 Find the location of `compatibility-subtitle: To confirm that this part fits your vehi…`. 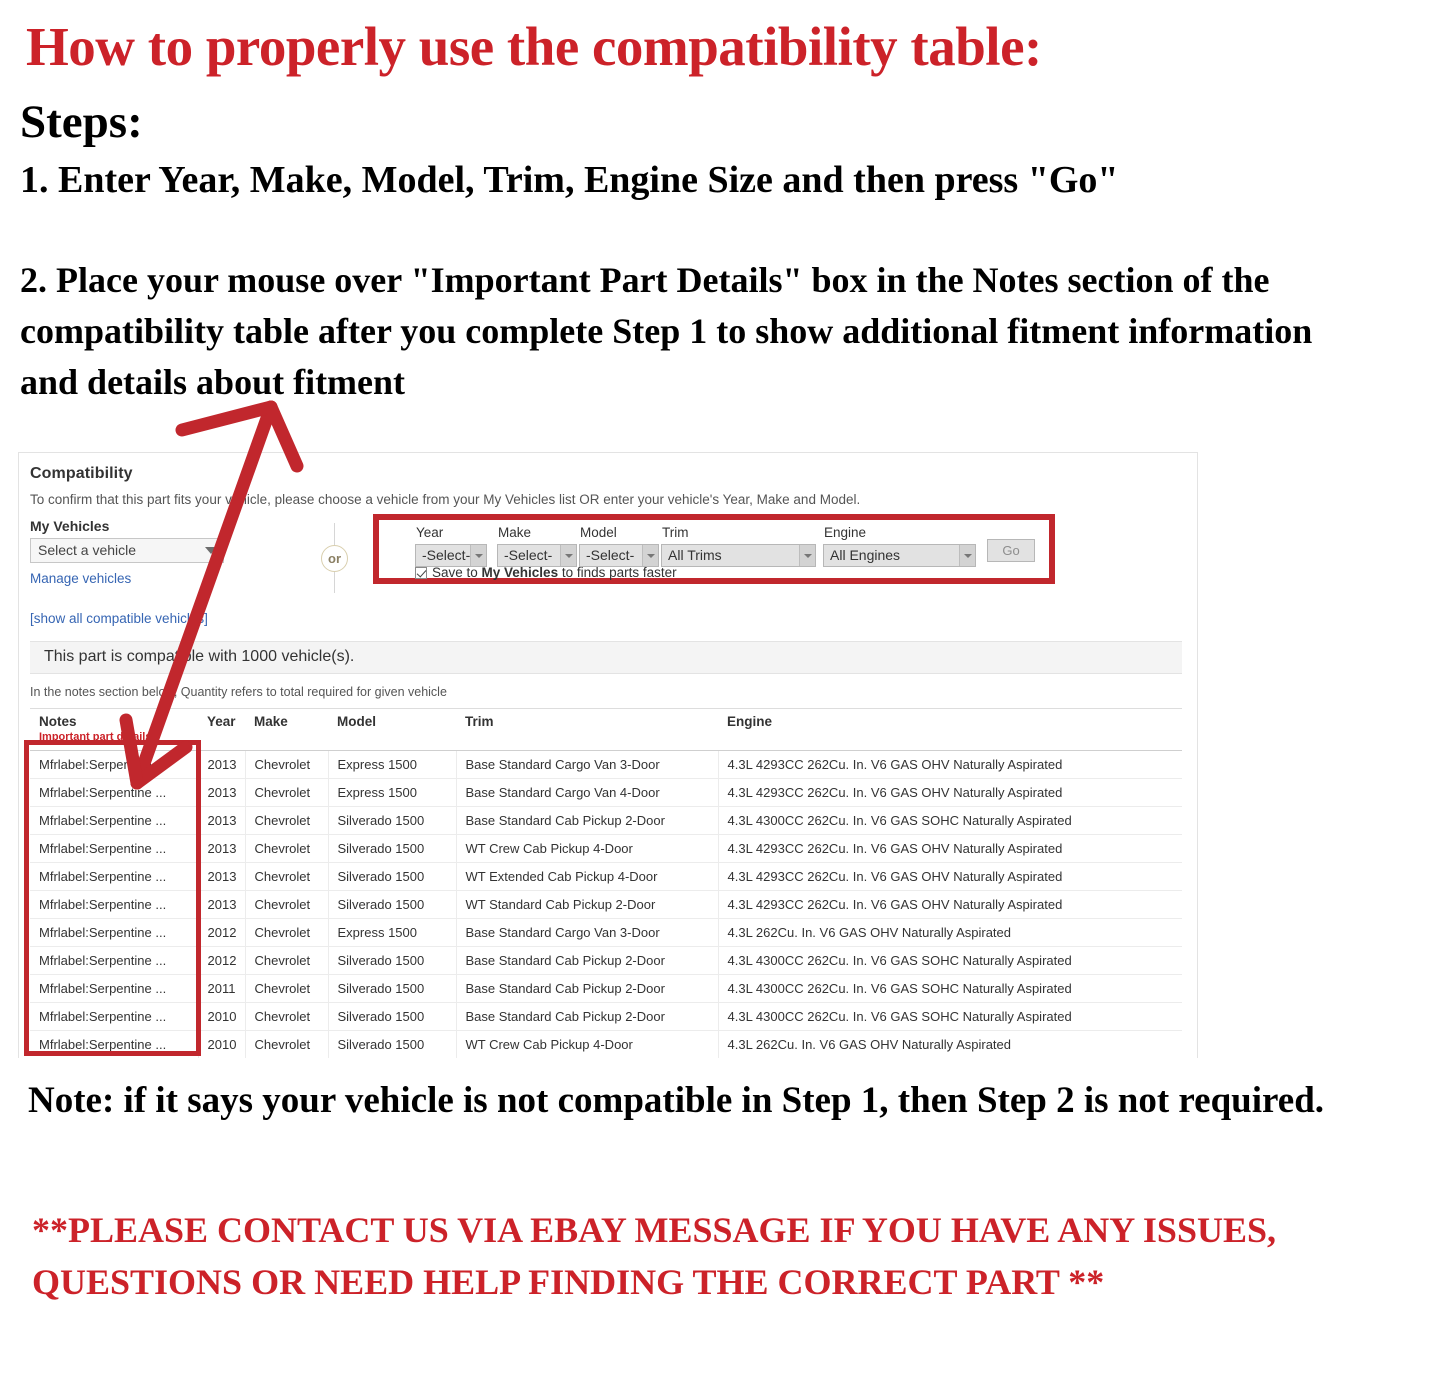

compatibility-subtitle: To confirm that this part fits your vehi… is located at coordinates (445, 499).